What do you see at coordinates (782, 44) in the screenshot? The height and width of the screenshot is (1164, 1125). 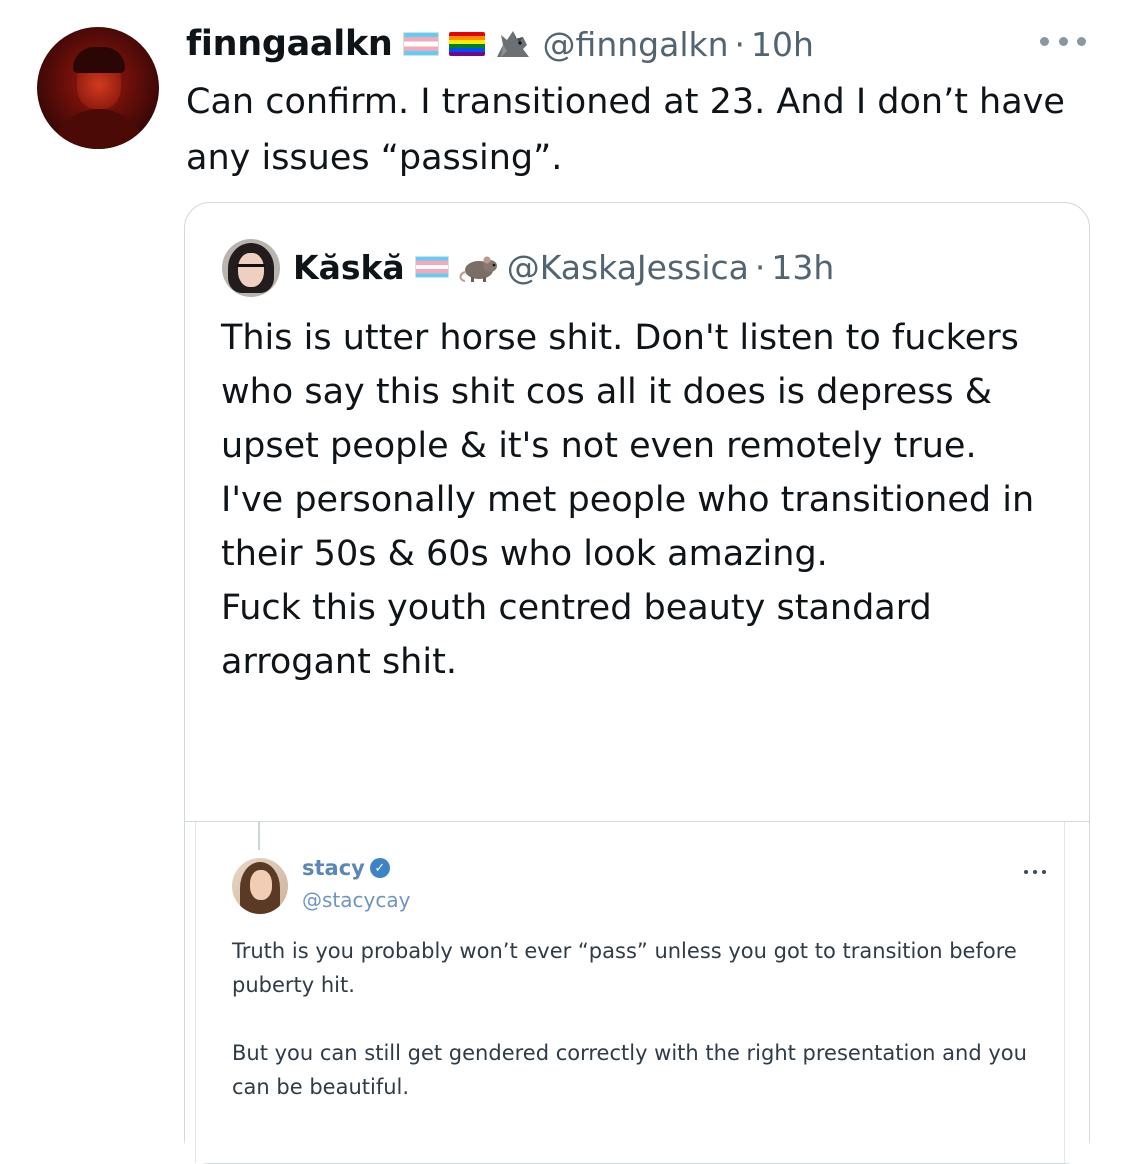 I see `tweet-timestamp: 10h` at bounding box center [782, 44].